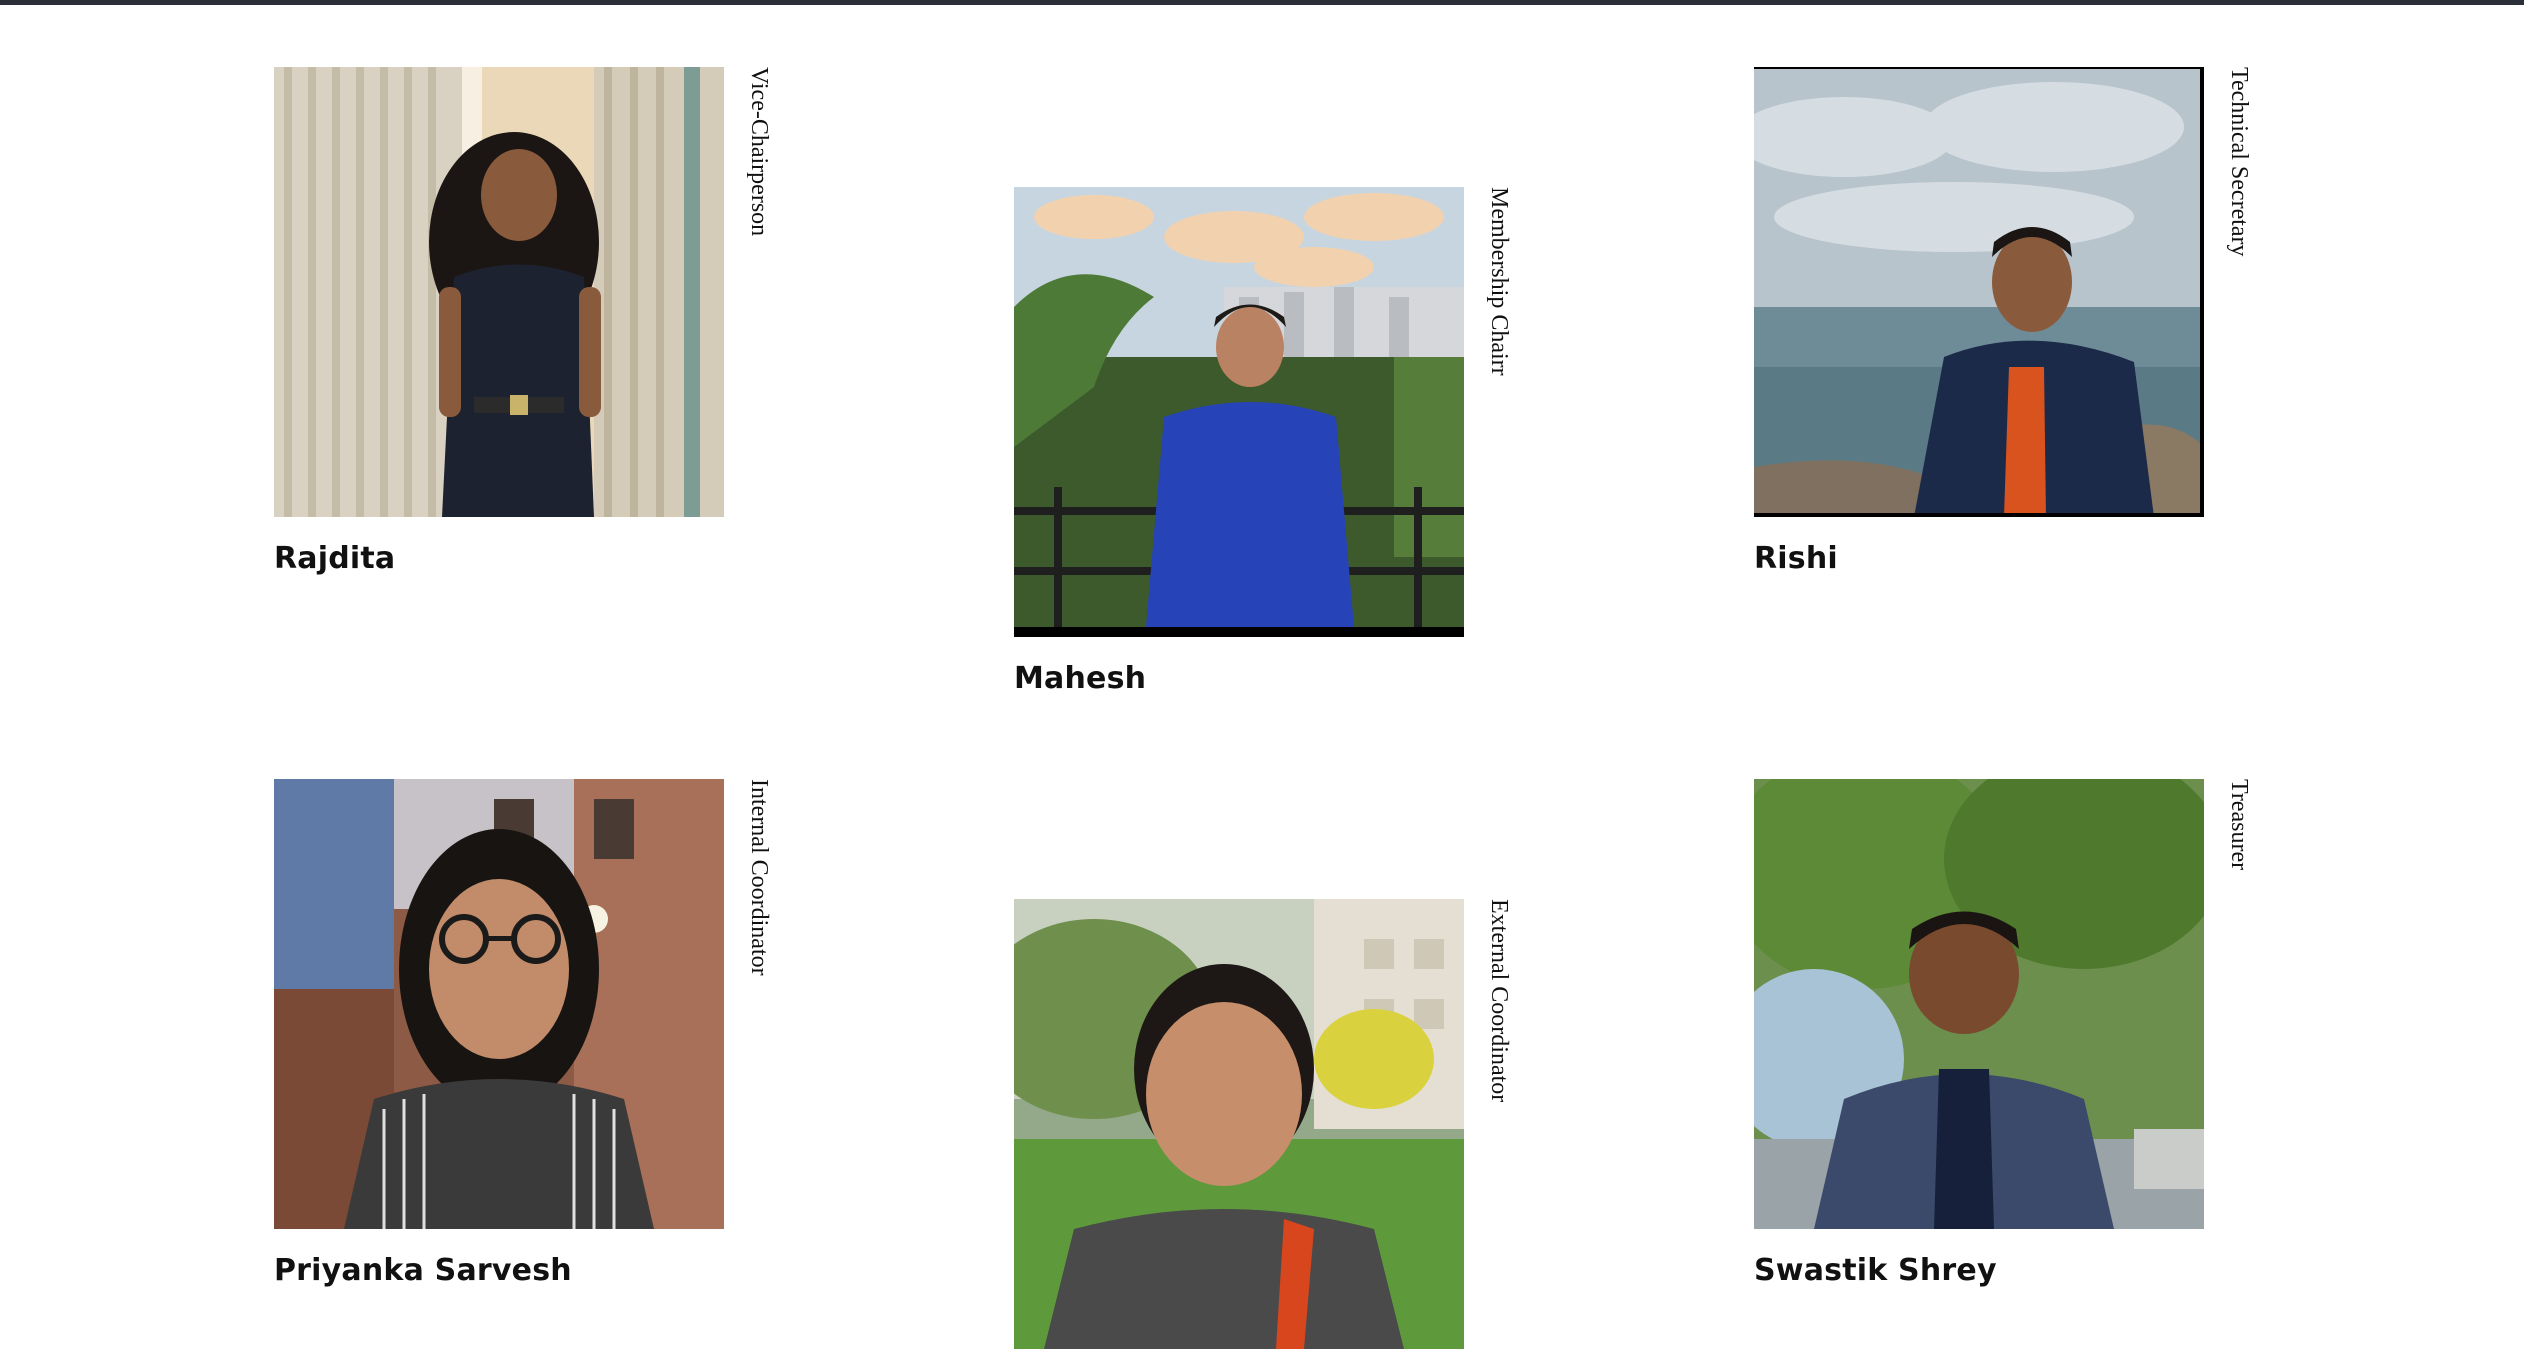  Describe the element at coordinates (759, 152) in the screenshot. I see `member-role: Vice-Chairperson` at that location.